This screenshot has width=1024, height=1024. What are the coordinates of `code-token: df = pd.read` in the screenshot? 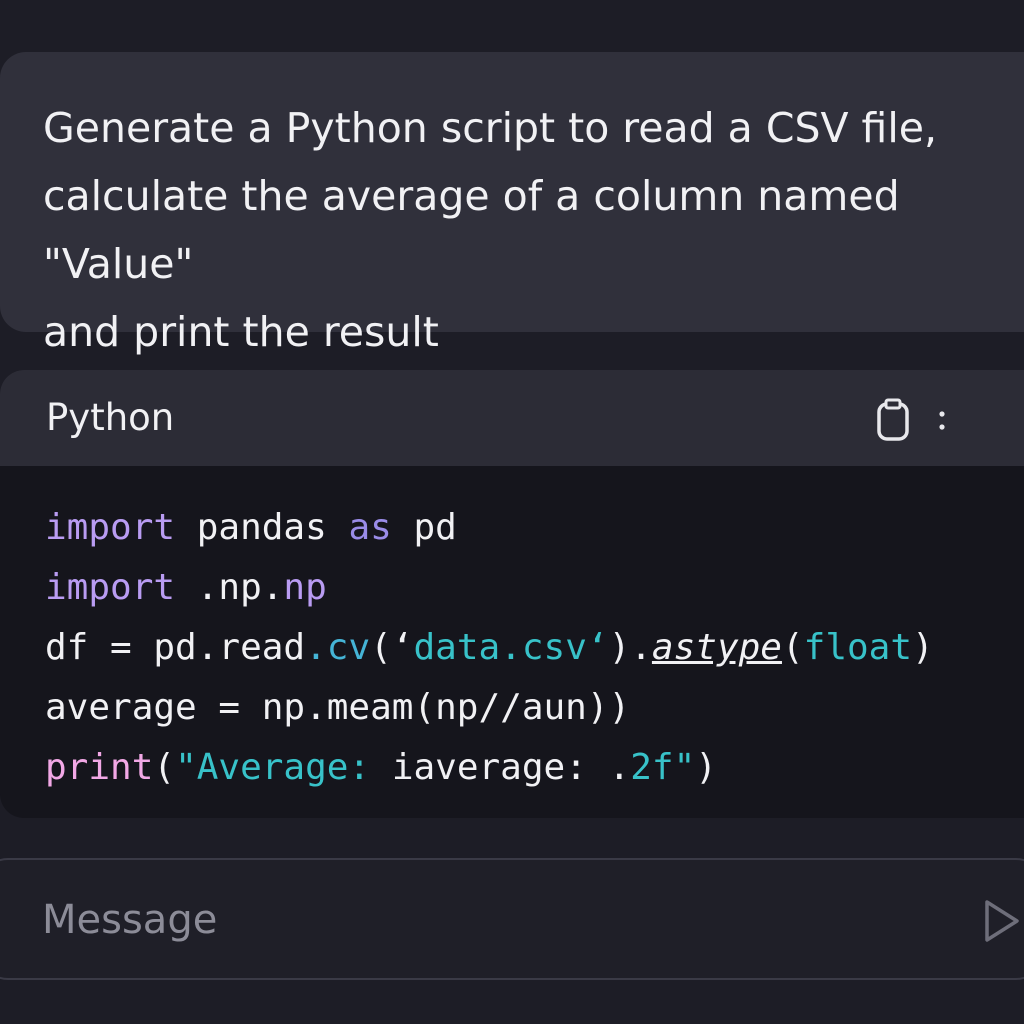 It's located at (175, 647).